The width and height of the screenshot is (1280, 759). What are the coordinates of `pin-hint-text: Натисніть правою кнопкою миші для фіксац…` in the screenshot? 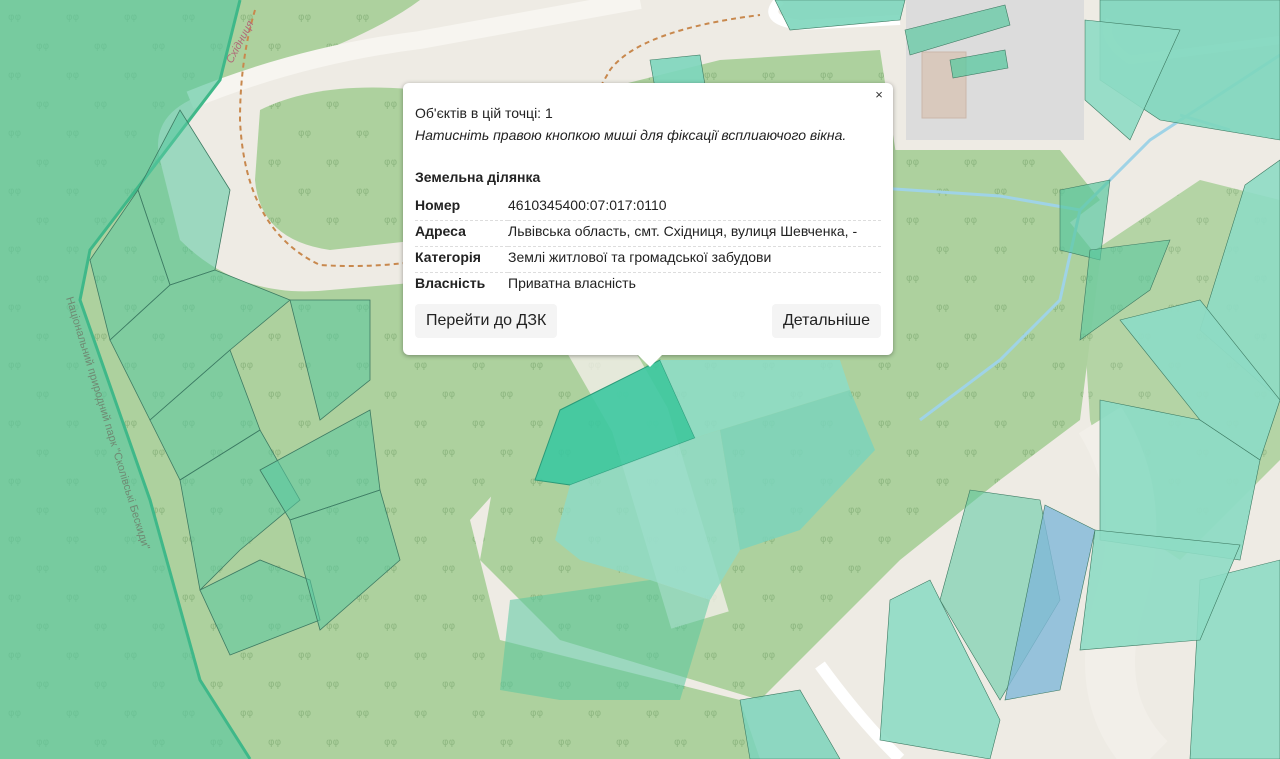 It's located at (631, 135).